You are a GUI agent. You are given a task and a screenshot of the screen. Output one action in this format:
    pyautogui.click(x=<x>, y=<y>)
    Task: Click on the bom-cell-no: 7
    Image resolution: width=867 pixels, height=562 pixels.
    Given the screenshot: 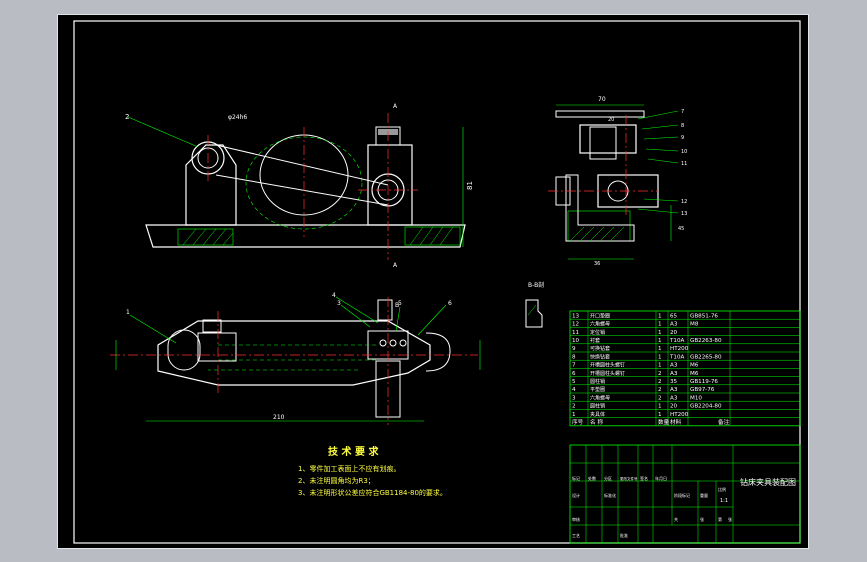 What is the action you would take?
    pyautogui.click(x=574, y=366)
    